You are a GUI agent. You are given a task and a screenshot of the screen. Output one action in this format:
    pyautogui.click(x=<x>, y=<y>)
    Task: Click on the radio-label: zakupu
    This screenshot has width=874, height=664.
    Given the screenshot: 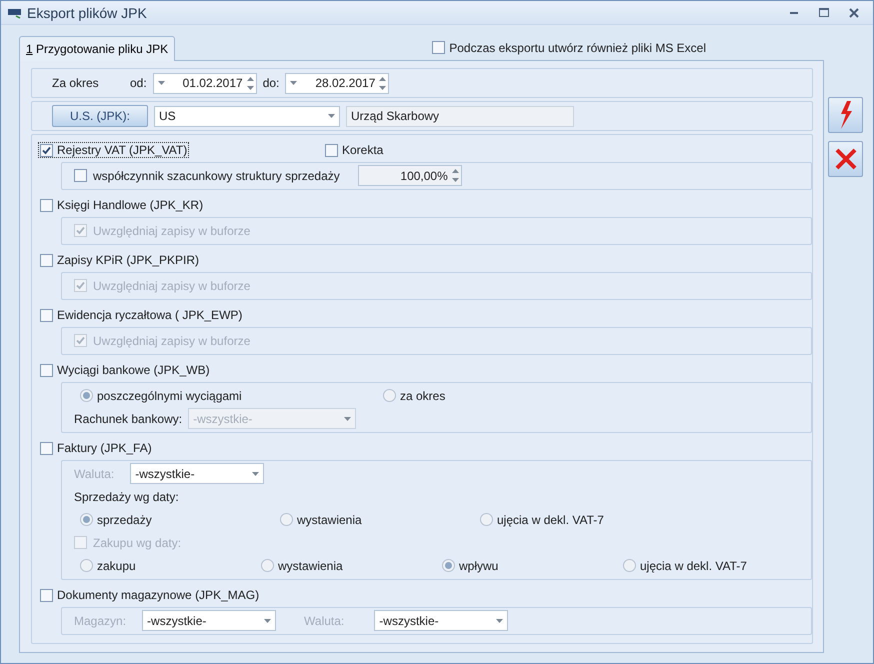 What is the action you would take?
    pyautogui.click(x=116, y=565)
    